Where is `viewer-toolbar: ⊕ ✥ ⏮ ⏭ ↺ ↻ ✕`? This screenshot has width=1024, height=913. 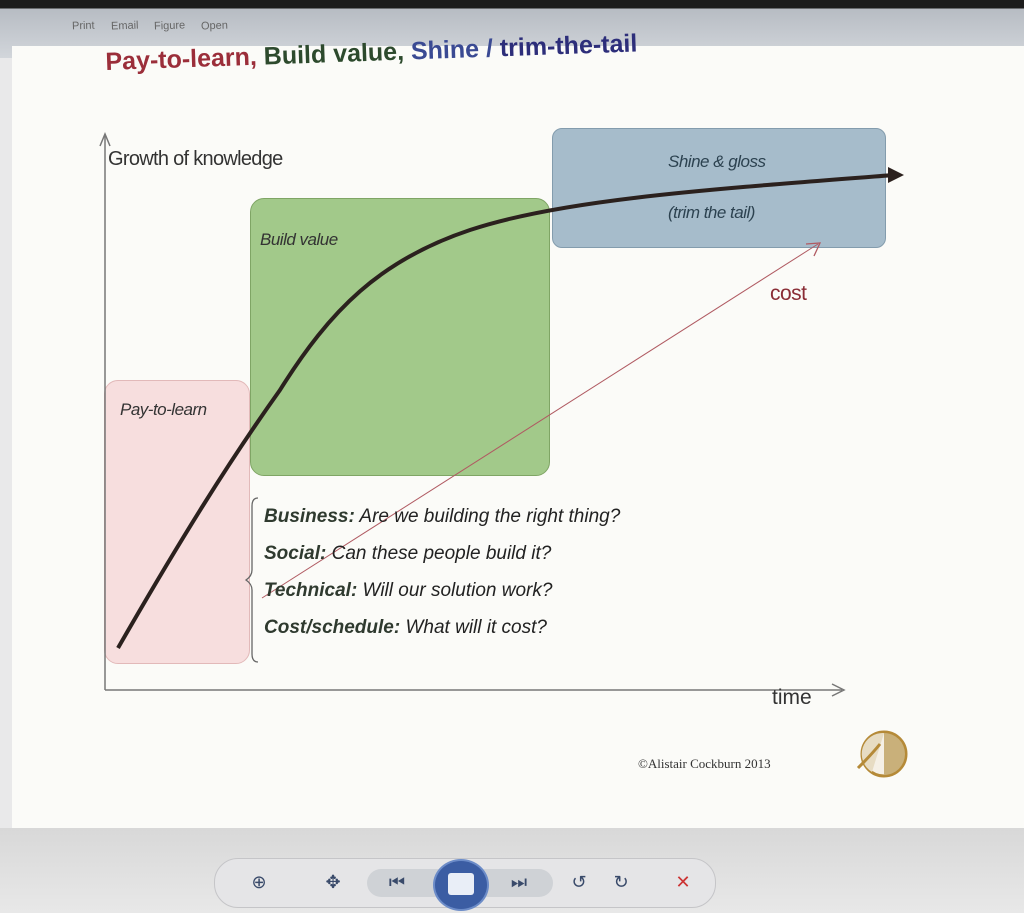
viewer-toolbar: ⊕ ✥ ⏮ ⏭ ↺ ↻ ✕ is located at coordinates (465, 884).